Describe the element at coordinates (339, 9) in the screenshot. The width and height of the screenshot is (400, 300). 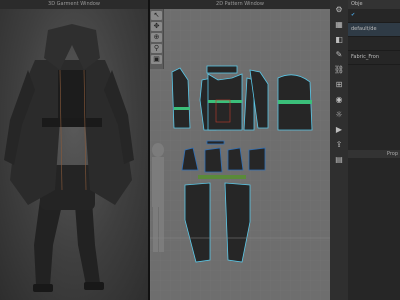
I see `gear-icon: ⚙` at that location.